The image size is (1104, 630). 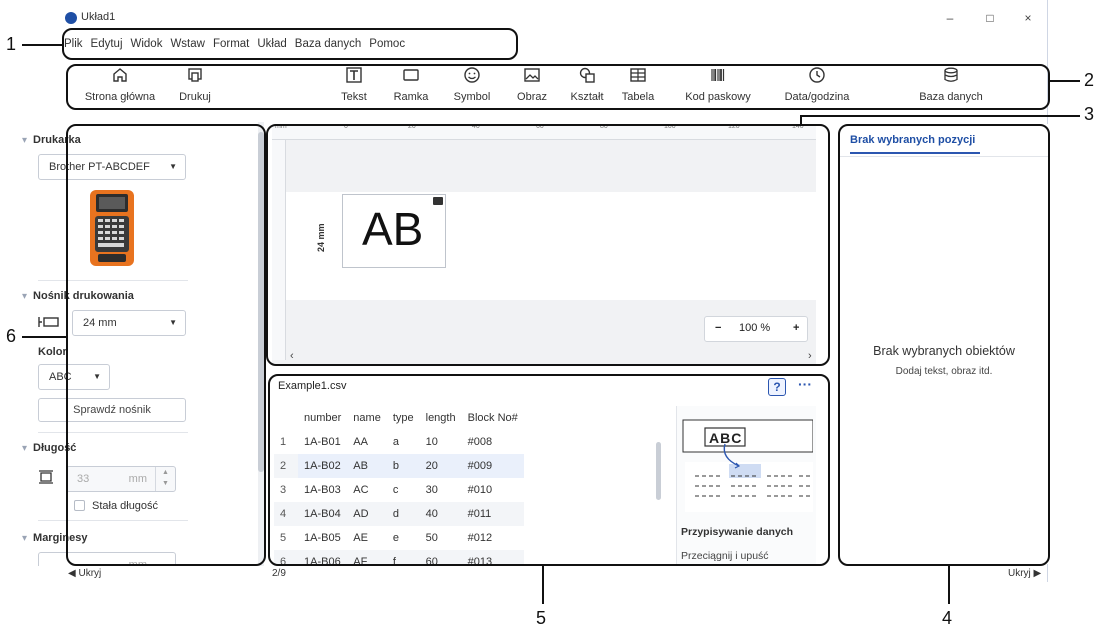 I want to click on title-bar: Układ1 – □ ×, so click(x=554, y=18).